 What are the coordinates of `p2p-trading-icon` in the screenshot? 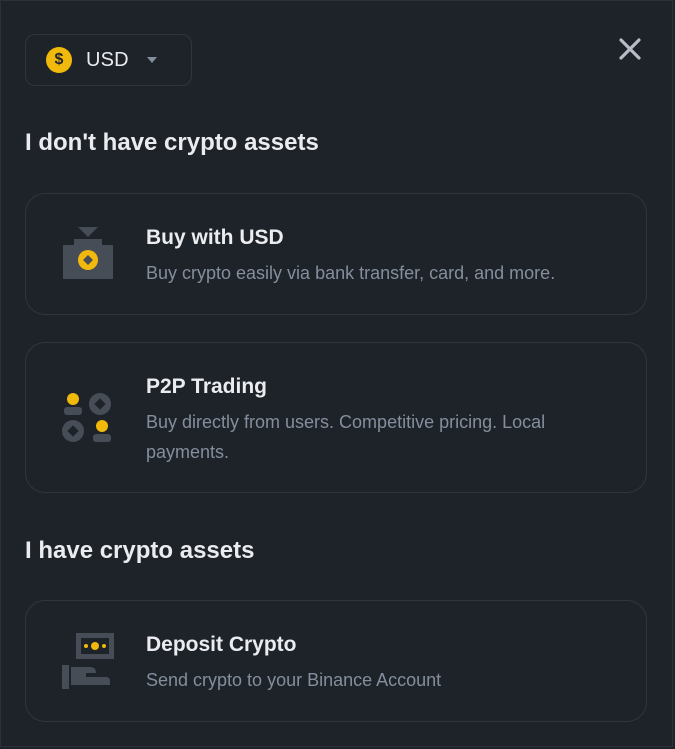 It's located at (88, 419).